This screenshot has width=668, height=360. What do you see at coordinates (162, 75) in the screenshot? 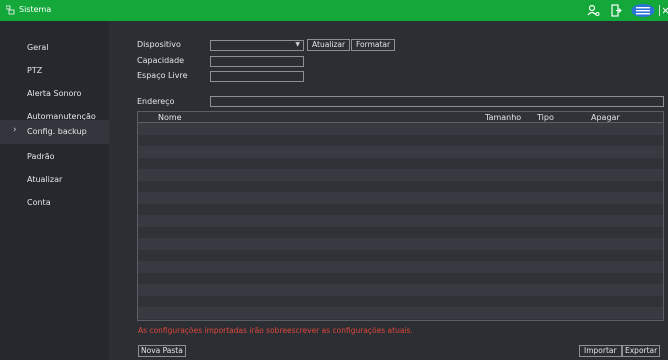
I see `free-space-label: Espaço Livre` at bounding box center [162, 75].